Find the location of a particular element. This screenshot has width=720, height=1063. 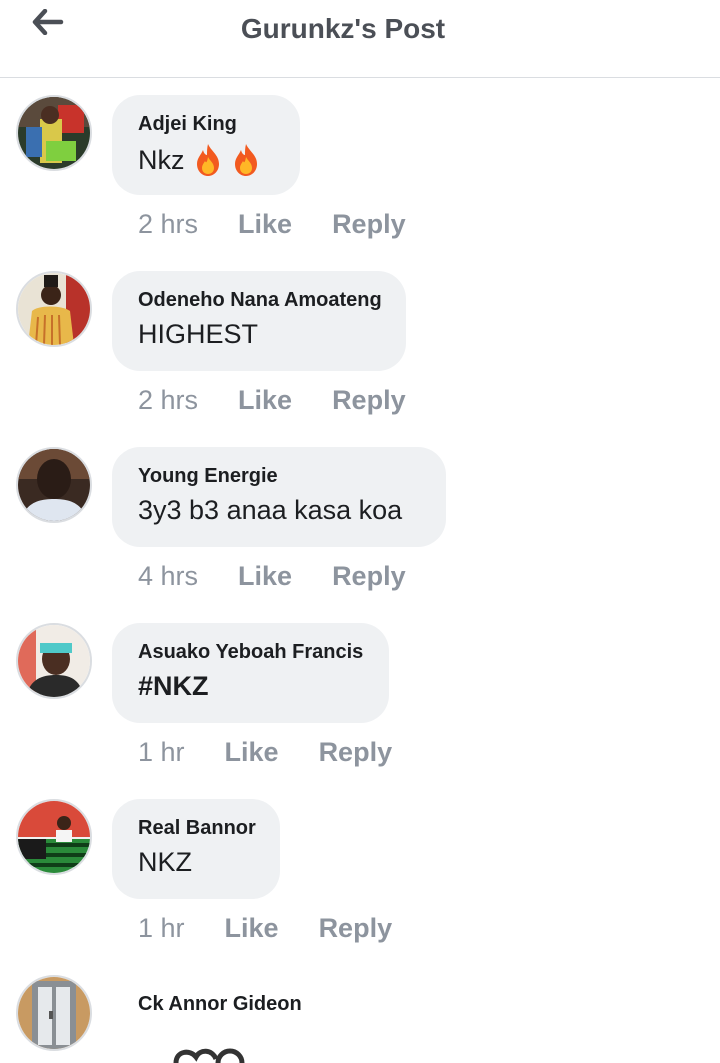

comment-time: 4 hrs is located at coordinates (168, 576).